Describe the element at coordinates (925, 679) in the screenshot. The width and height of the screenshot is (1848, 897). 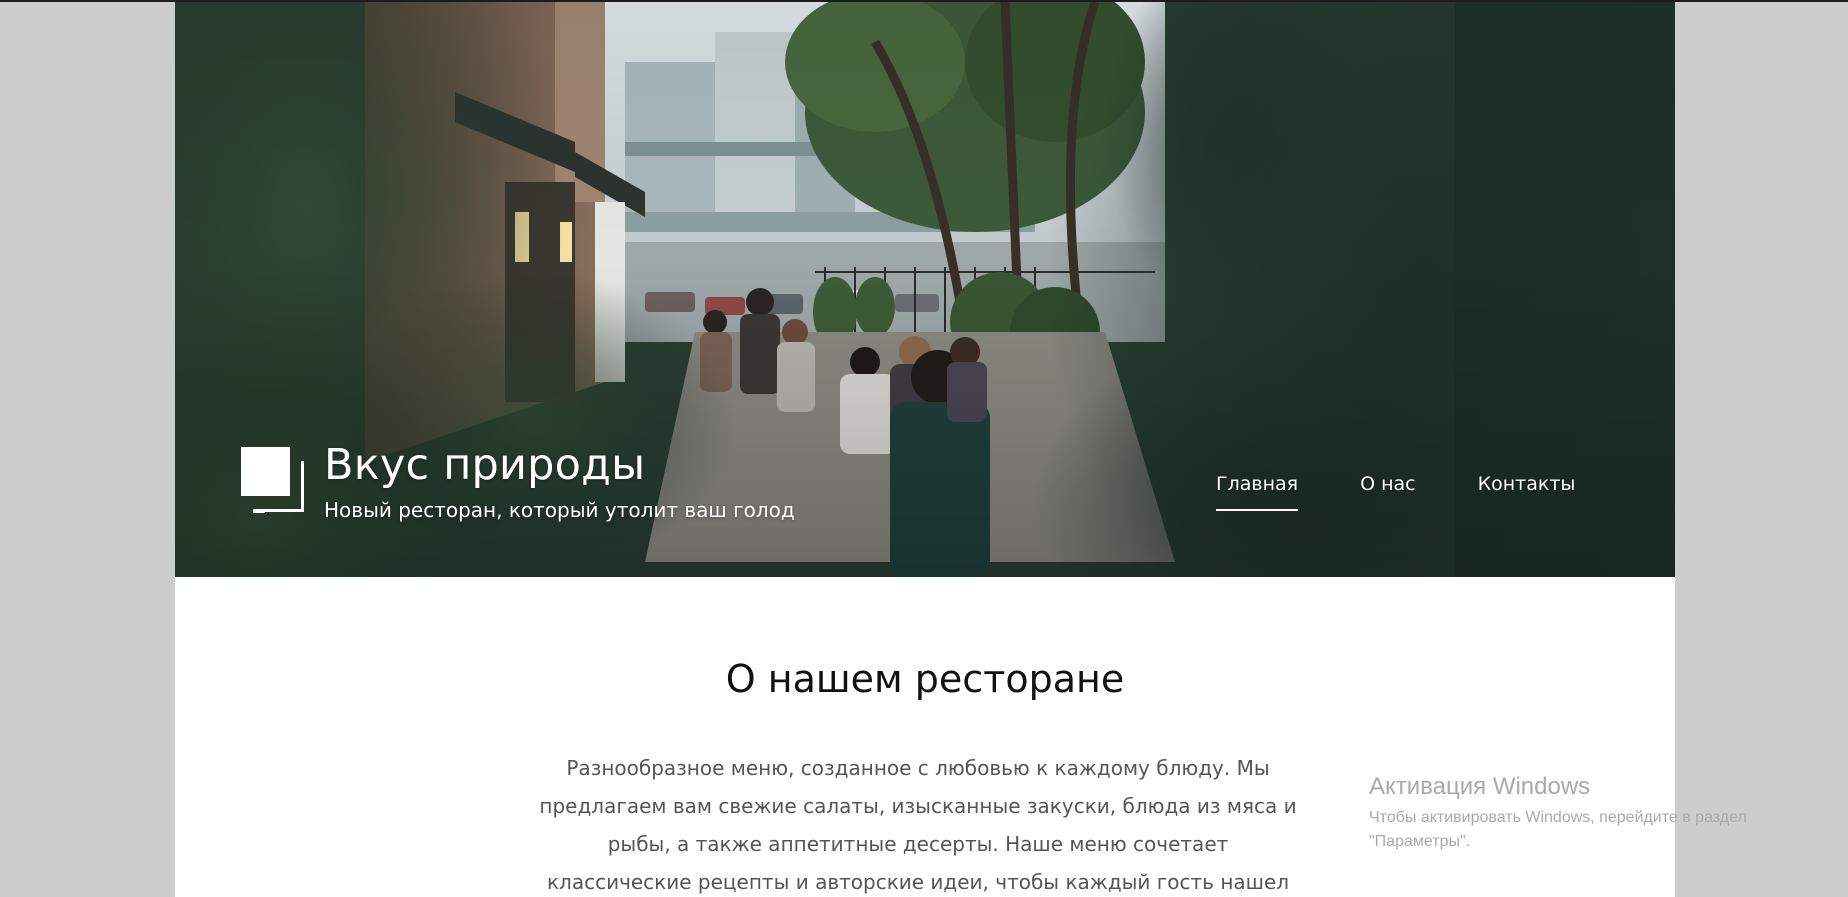
I see `section-heading: О нашем ресторане` at that location.